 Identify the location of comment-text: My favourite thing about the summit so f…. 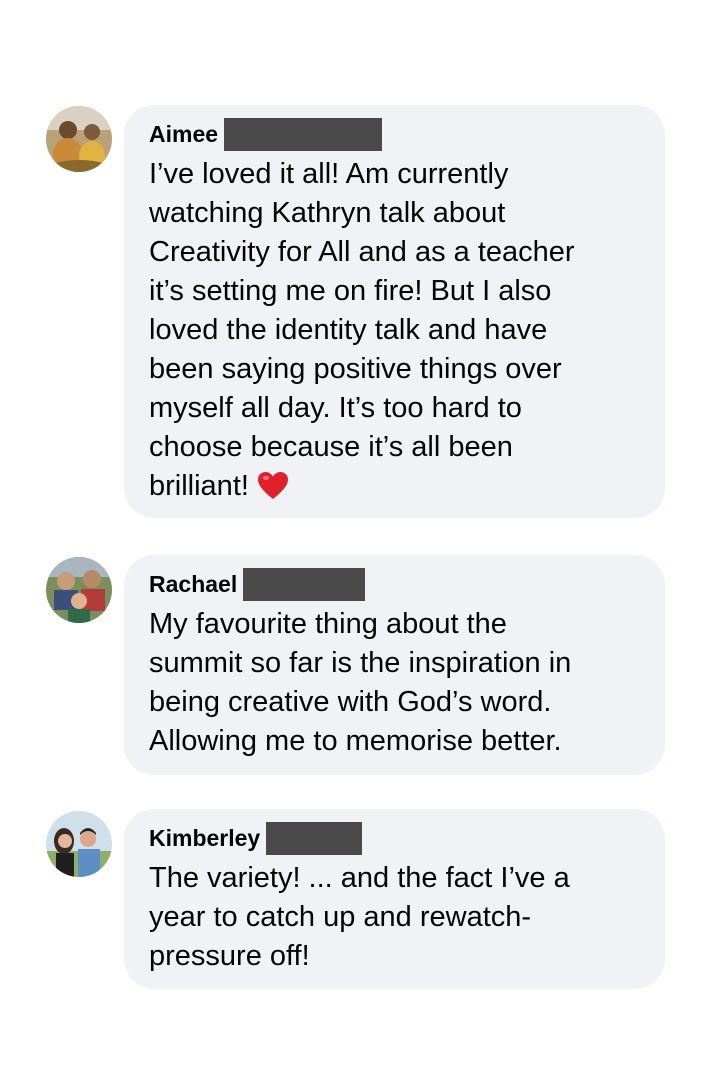
(360, 682).